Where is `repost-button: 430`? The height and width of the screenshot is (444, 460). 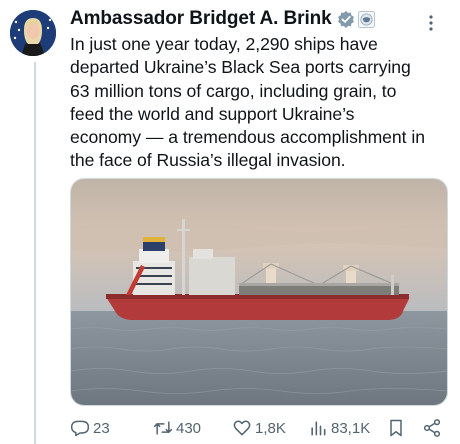
repost-button: 430 is located at coordinates (177, 428).